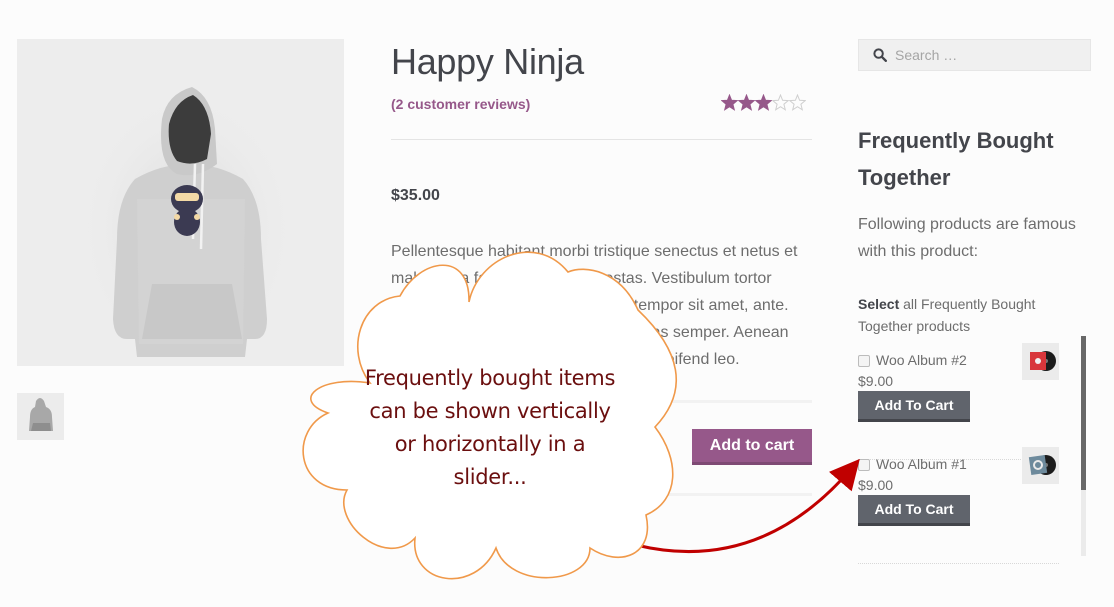 Image resolution: width=1114 pixels, height=607 pixels. Describe the element at coordinates (490, 444) in the screenshot. I see `callout-line: or horizontally in a` at that location.